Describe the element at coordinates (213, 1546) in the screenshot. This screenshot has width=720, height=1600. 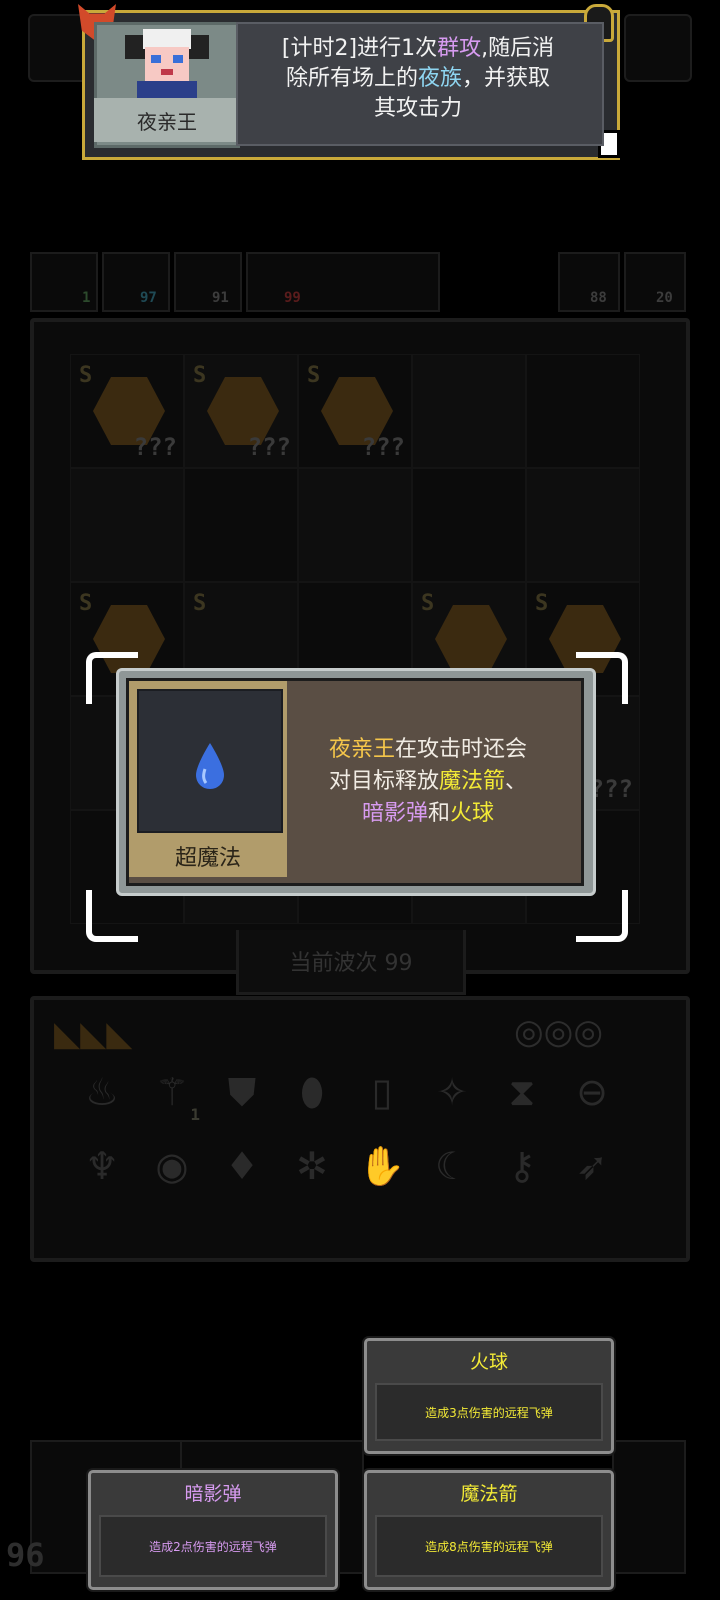
I see `shadow-bolt-desc: 造成2点伤害的远程飞弹` at that location.